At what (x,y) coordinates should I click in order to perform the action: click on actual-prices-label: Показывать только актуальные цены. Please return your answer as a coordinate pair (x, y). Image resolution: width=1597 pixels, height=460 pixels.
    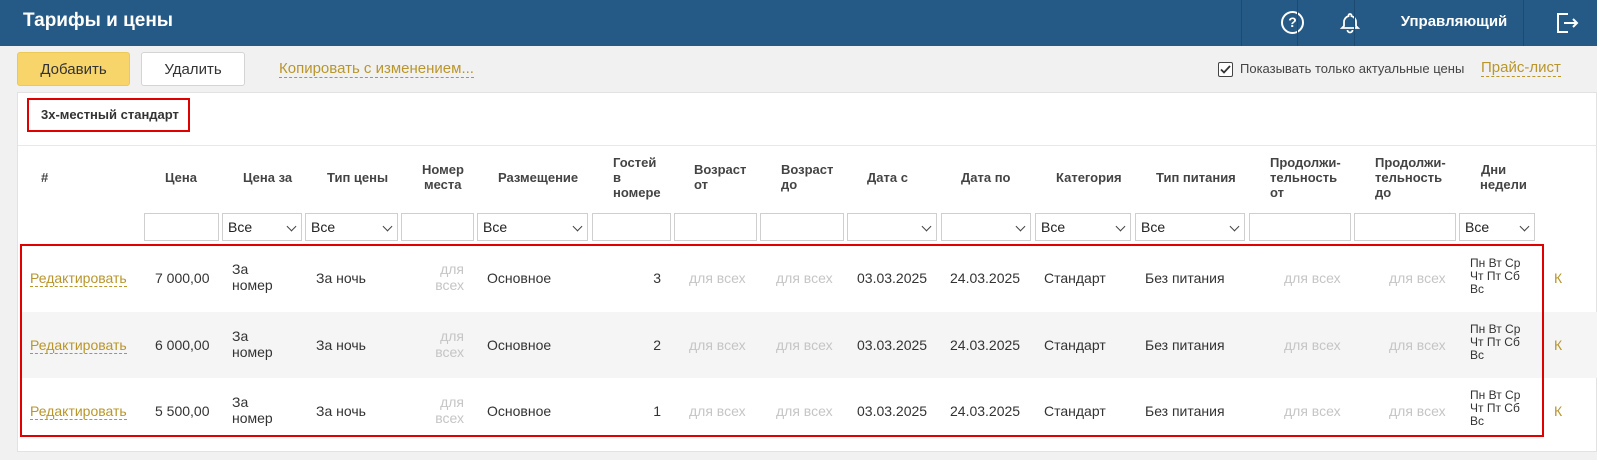
    Looking at the image, I should click on (1352, 68).